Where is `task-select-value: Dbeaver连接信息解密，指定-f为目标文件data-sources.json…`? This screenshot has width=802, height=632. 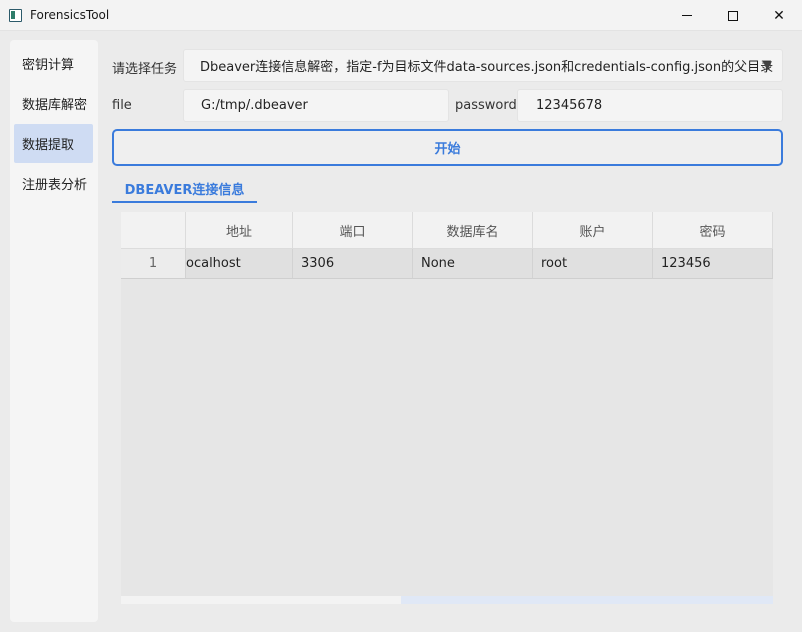
task-select-value: Dbeaver连接信息解密，指定-f为目标文件data-sources.json… is located at coordinates (487, 67).